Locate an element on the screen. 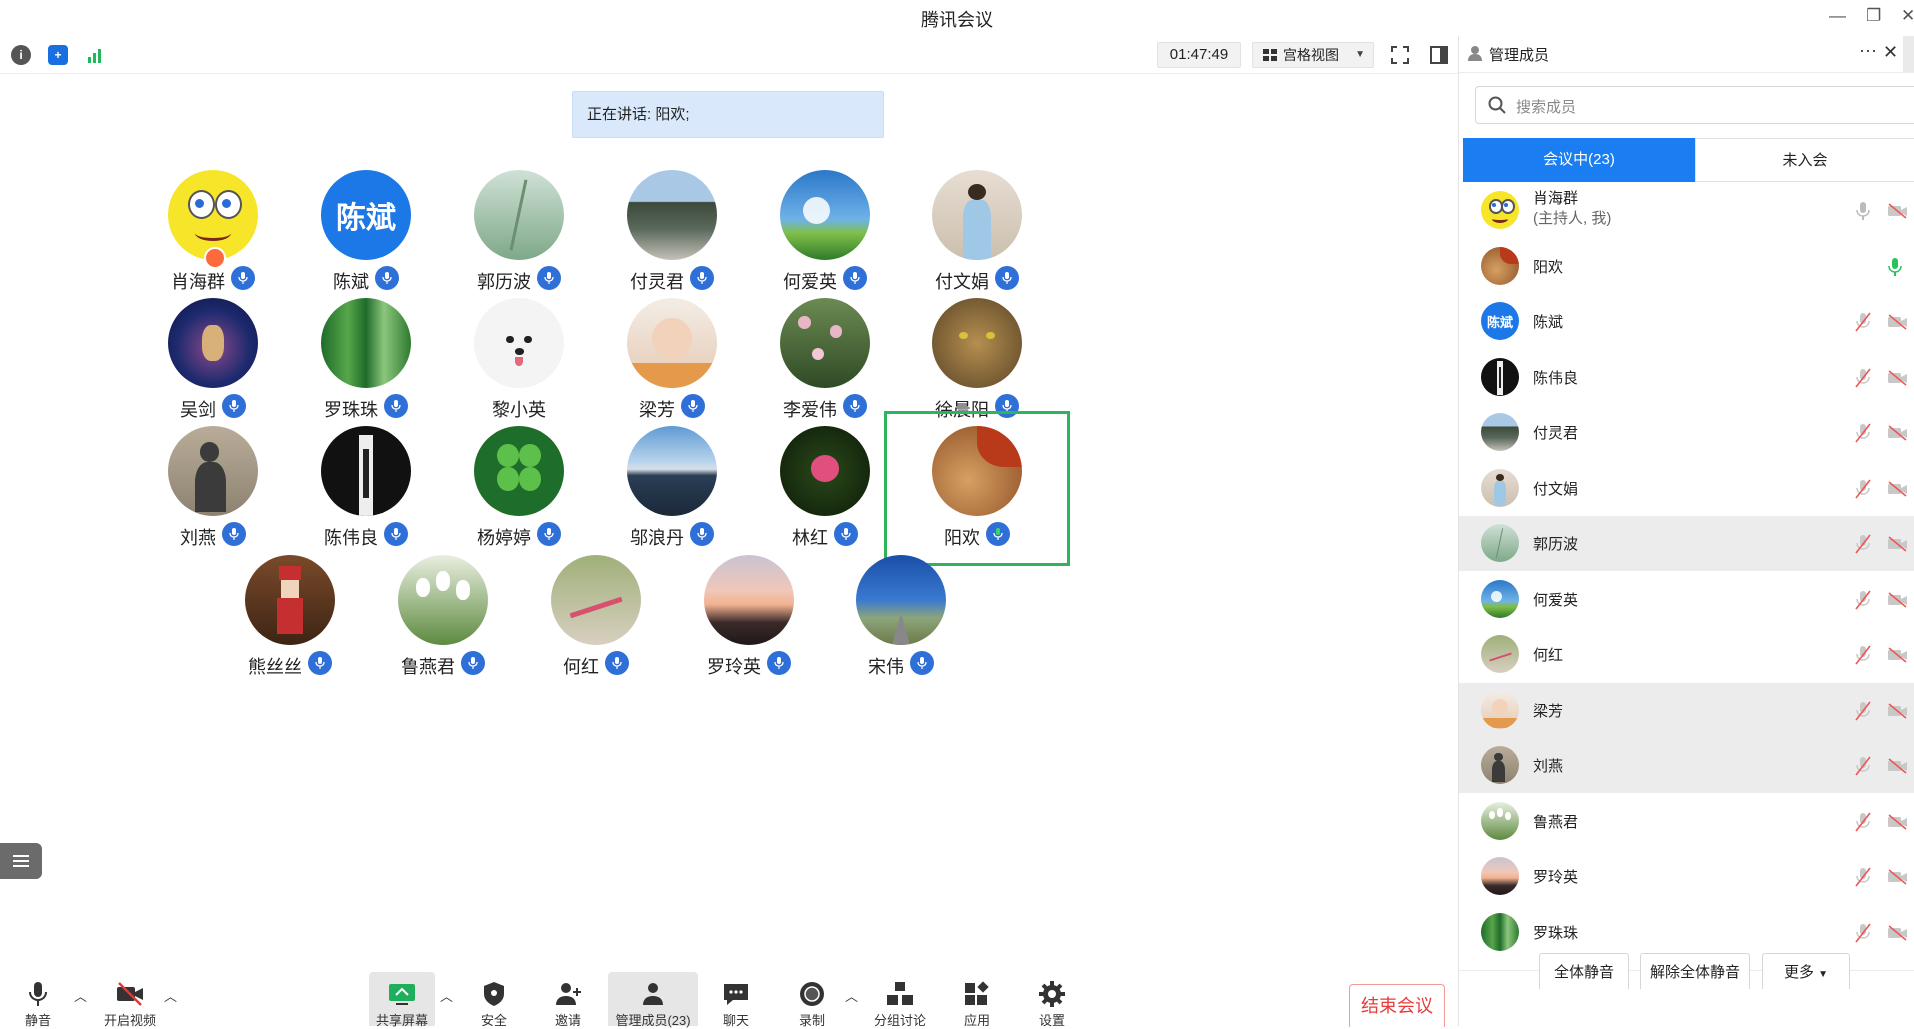 The image size is (1914, 1029). member-row: 陈伟良 is located at coordinates (1686, 377).